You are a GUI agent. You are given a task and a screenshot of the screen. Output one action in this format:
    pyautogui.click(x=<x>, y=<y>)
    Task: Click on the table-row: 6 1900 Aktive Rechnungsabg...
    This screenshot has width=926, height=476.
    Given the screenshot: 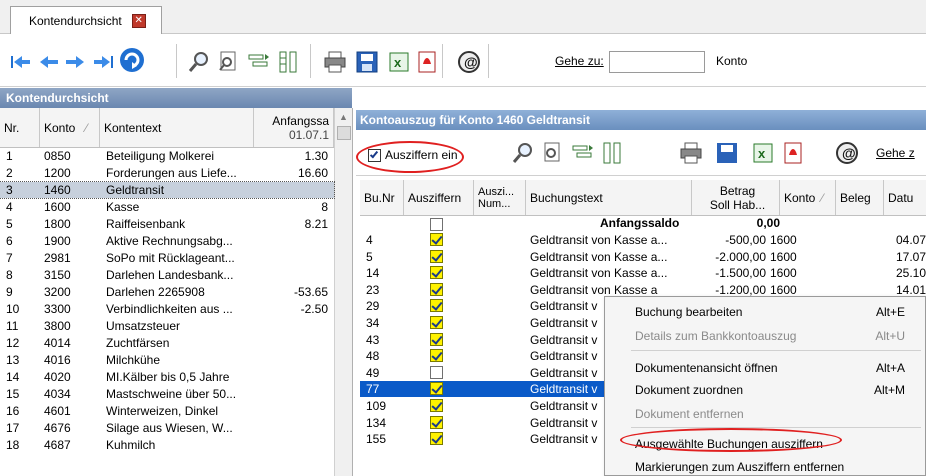 What is the action you would take?
    pyautogui.click(x=167, y=241)
    